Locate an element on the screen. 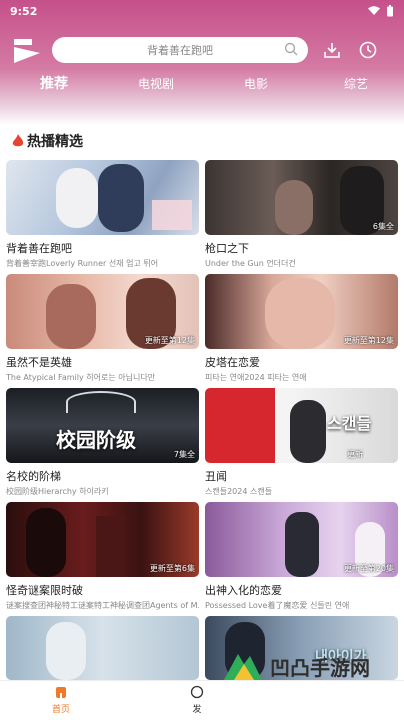  show-card: 6集全 枪口之下 Under the Gun 언더더건 is located at coordinates (301, 214).